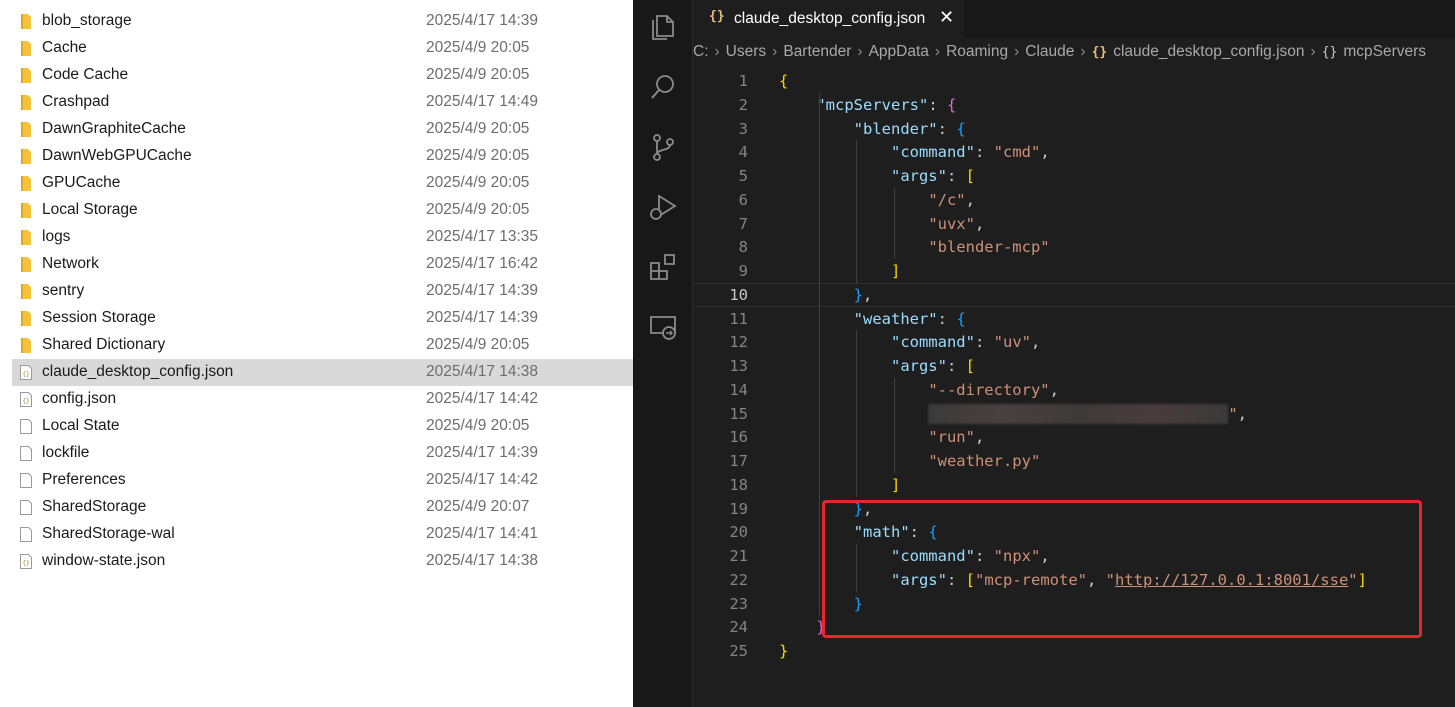 The width and height of the screenshot is (1455, 707). Describe the element at coordinates (1074, 366) in the screenshot. I see `code-line: 13 "args": [` at that location.